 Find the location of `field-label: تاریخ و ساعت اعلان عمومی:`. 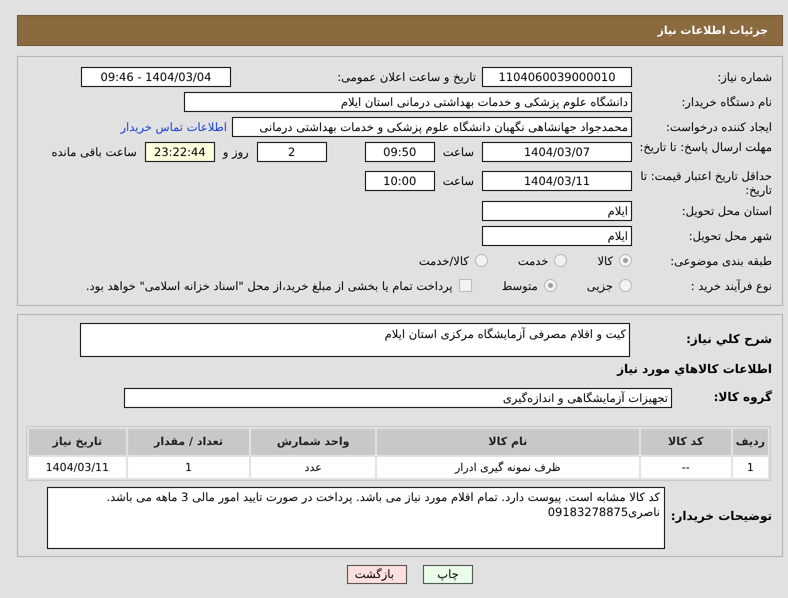

field-label: تاریخ و ساعت اعلان عمومی: is located at coordinates (406, 77).